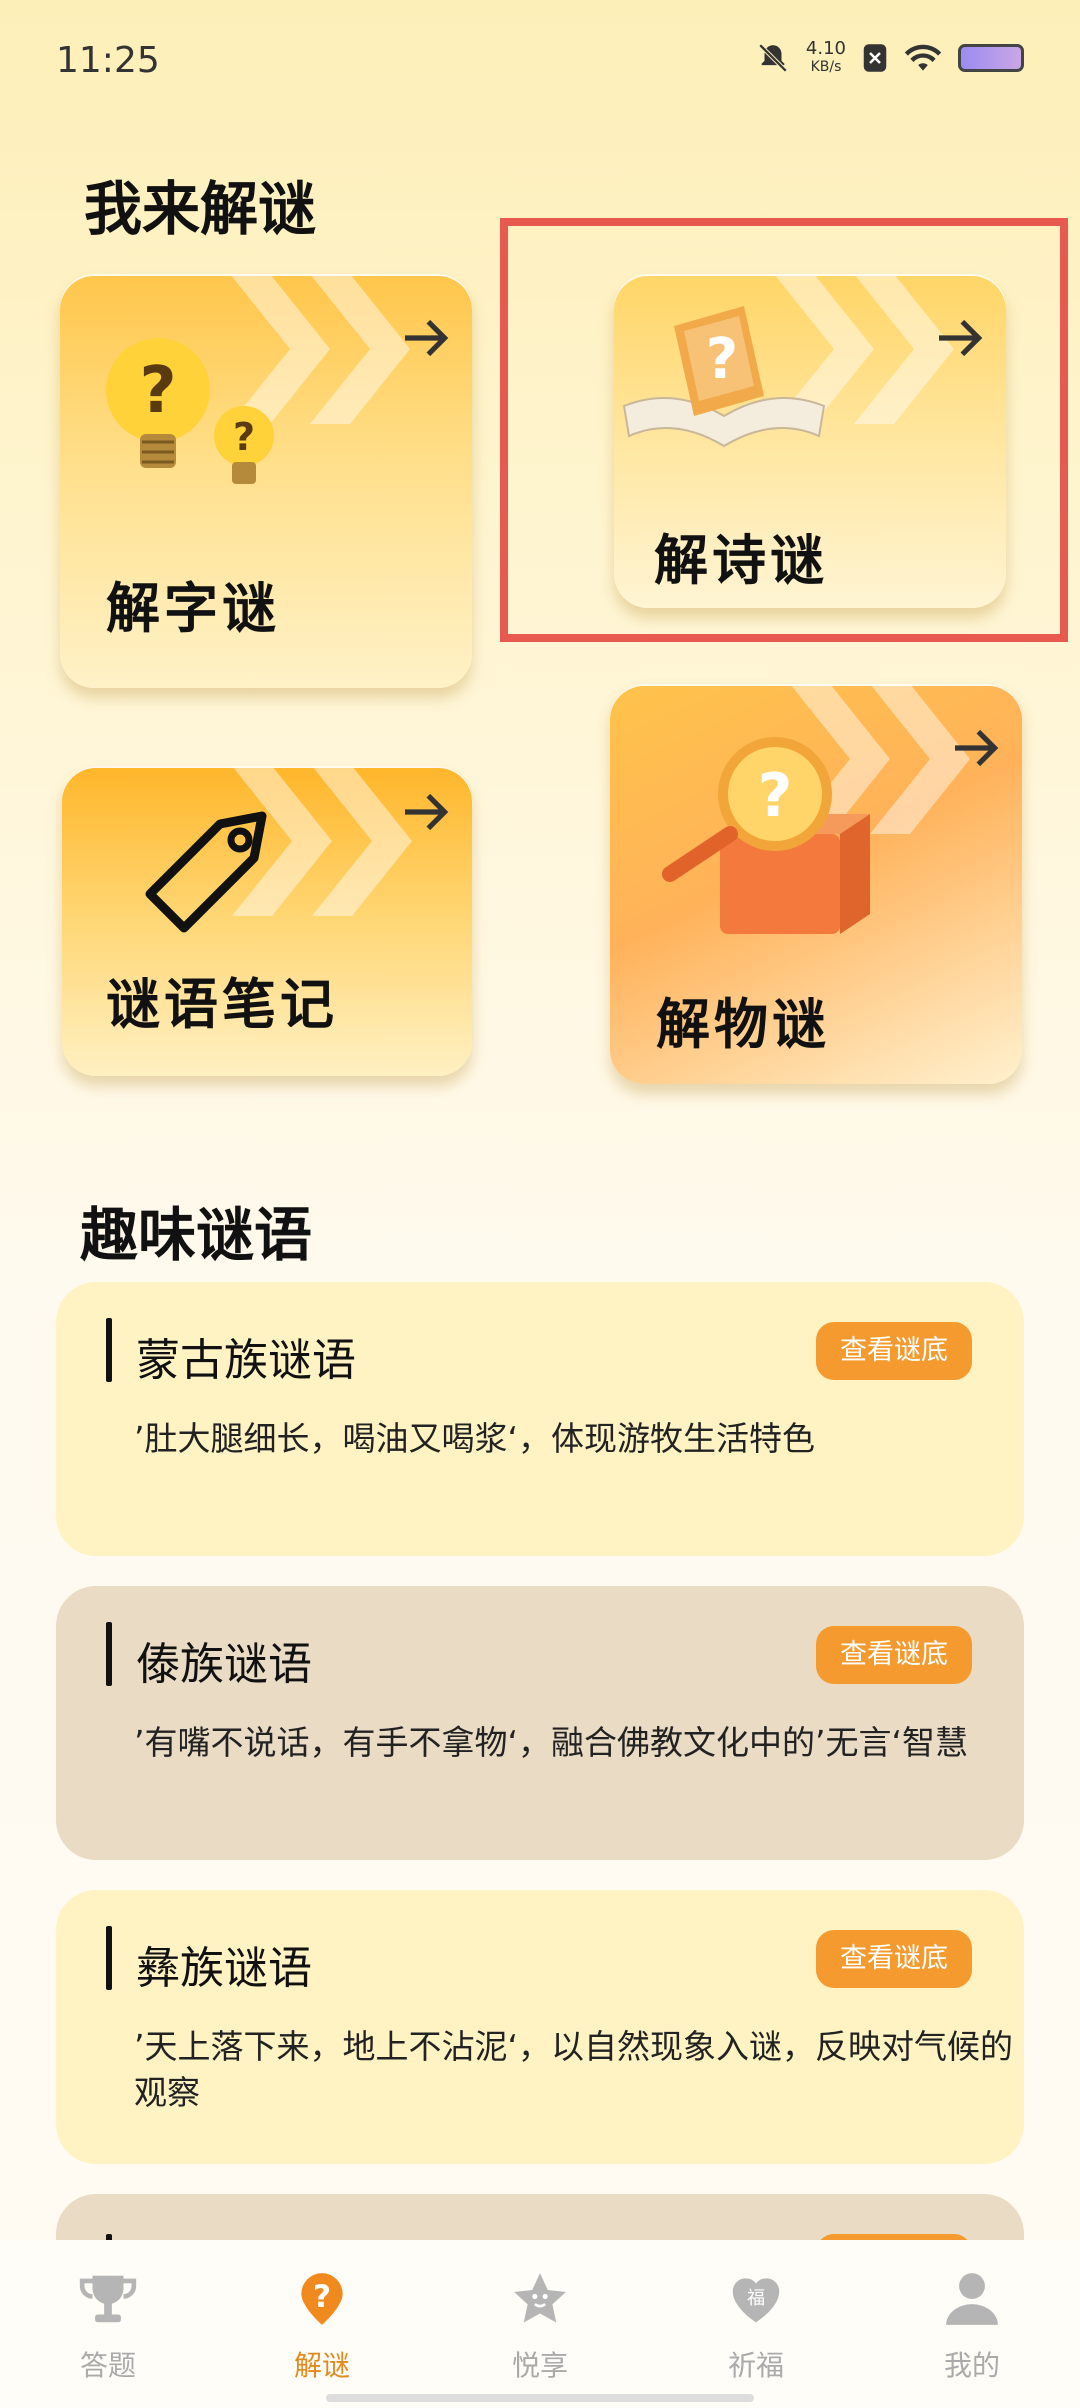  I want to click on tab-answer: 答题, so click(108, 2326).